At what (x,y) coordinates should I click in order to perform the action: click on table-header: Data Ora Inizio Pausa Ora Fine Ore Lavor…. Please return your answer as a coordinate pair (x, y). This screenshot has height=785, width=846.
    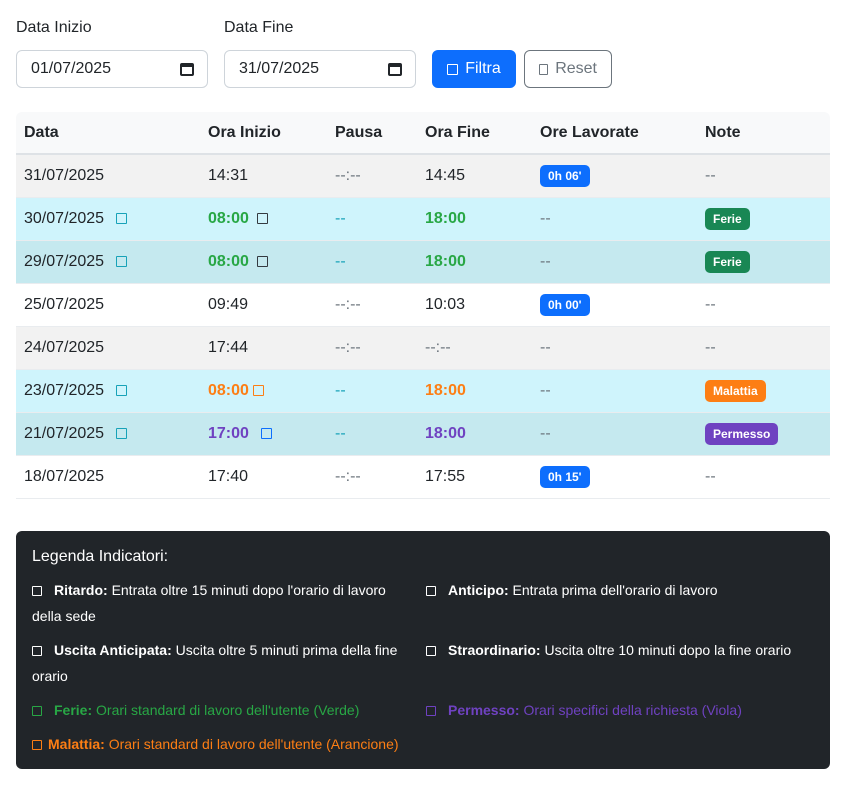
    Looking at the image, I should click on (423, 133).